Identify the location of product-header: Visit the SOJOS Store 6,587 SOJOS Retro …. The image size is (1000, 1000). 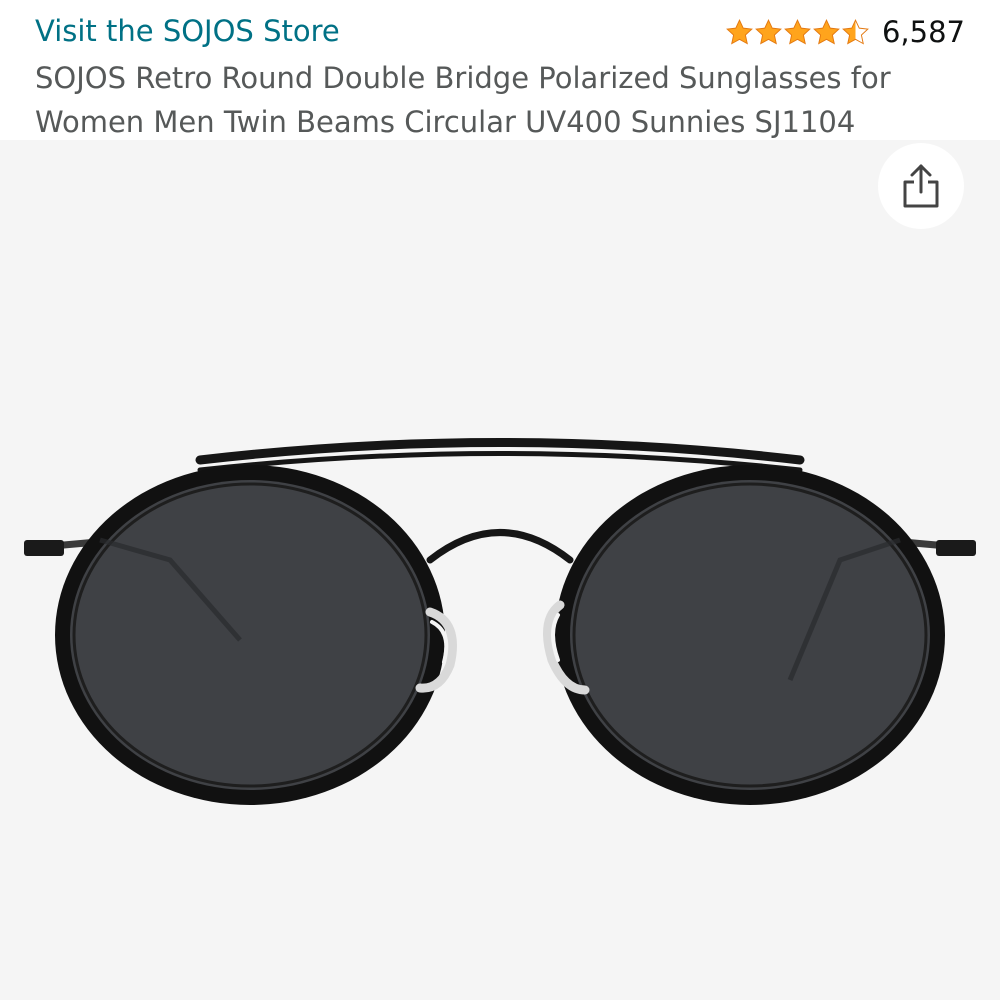
(500, 70).